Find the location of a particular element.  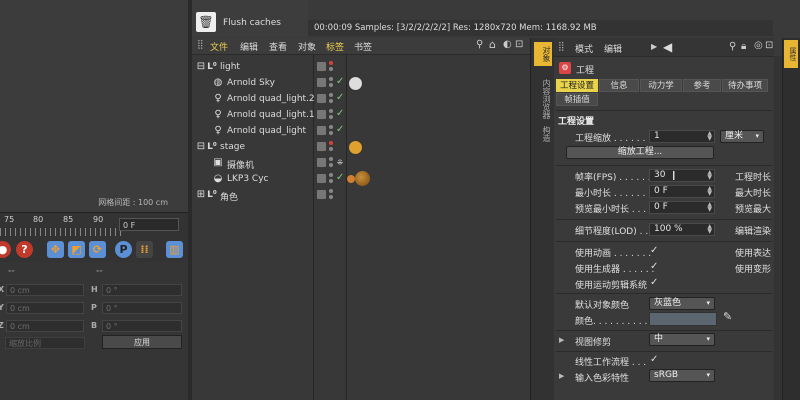

texture-tag-icon is located at coordinates (351, 179).